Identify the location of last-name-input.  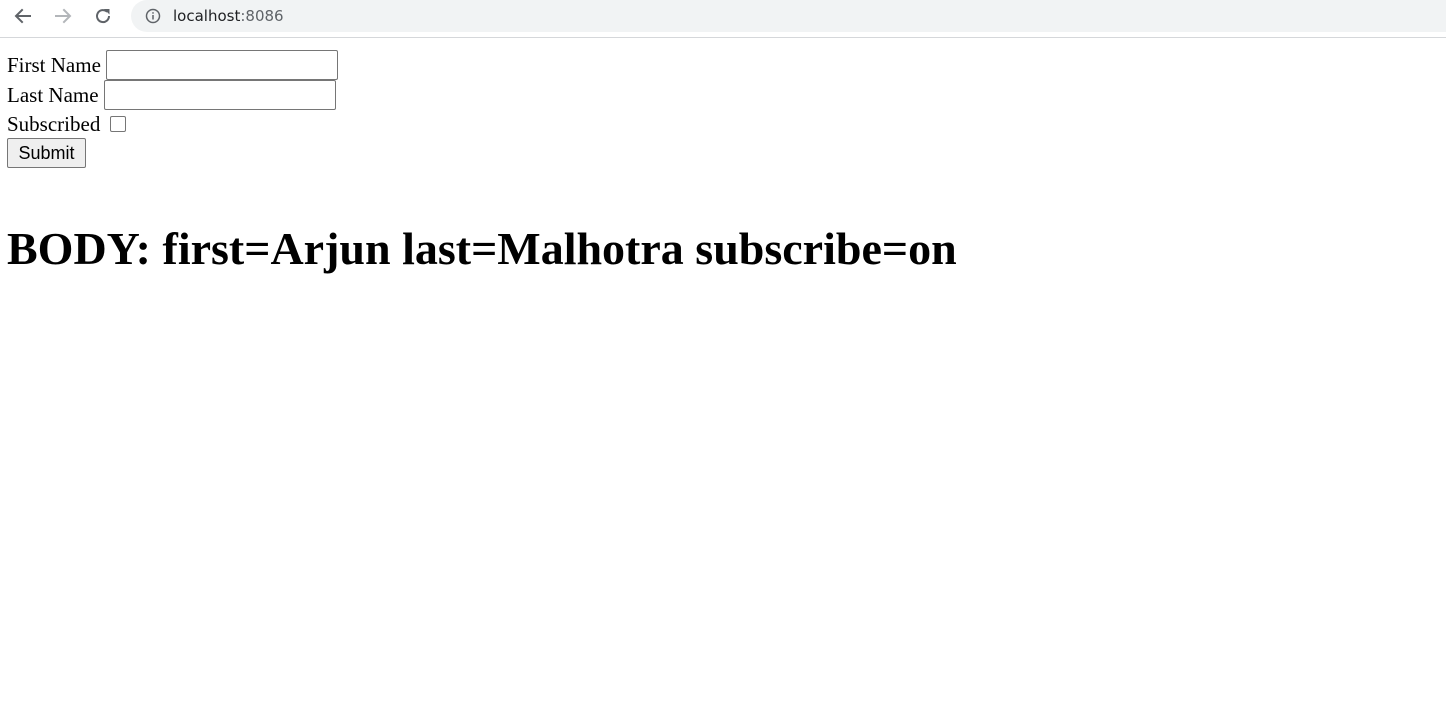
(219, 95).